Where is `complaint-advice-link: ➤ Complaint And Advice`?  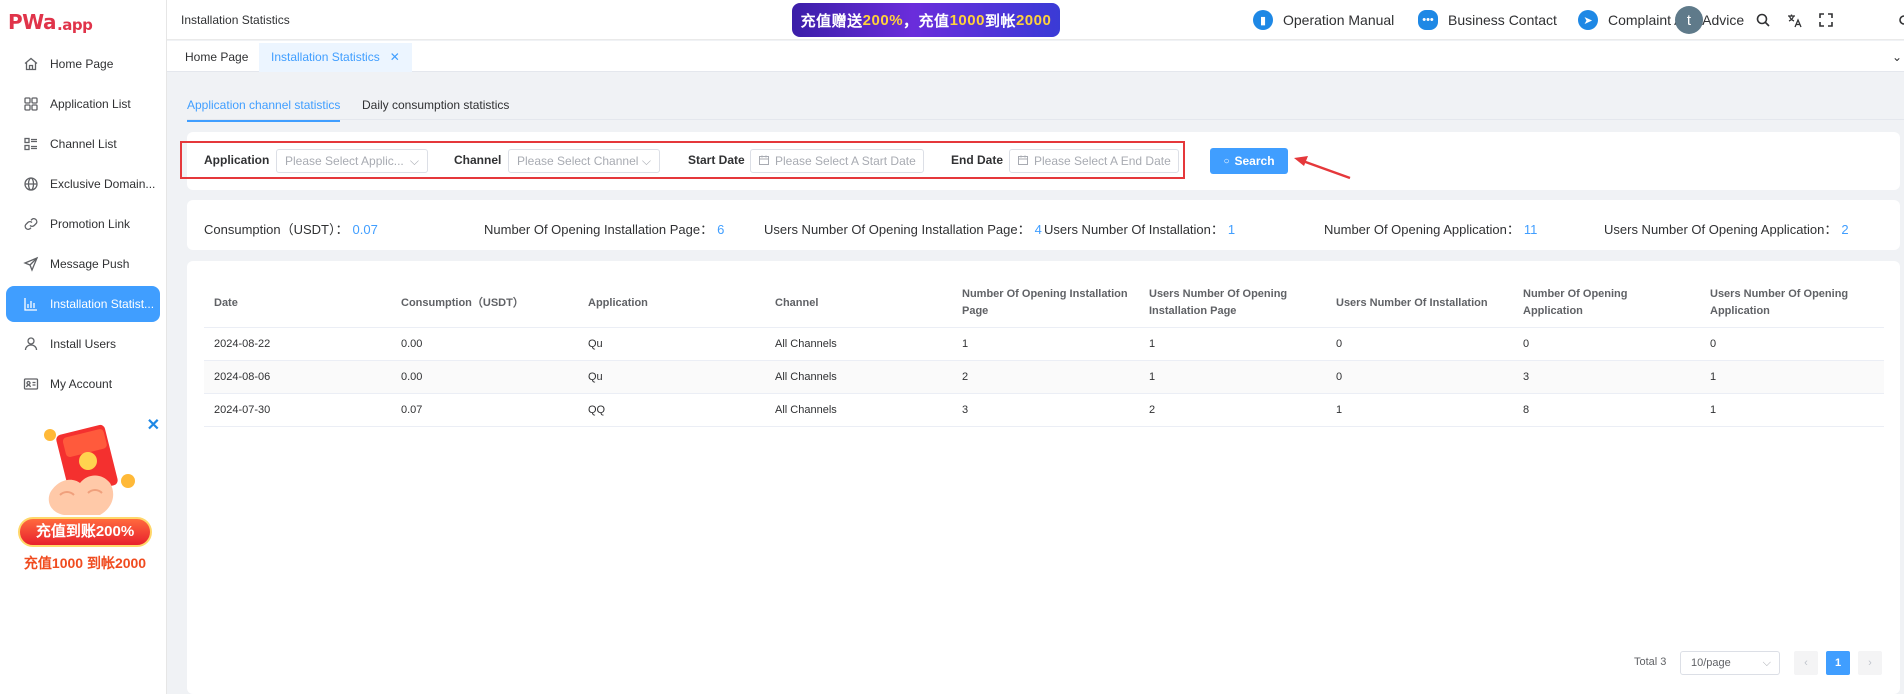 complaint-advice-link: ➤ Complaint And Advice is located at coordinates (1661, 20).